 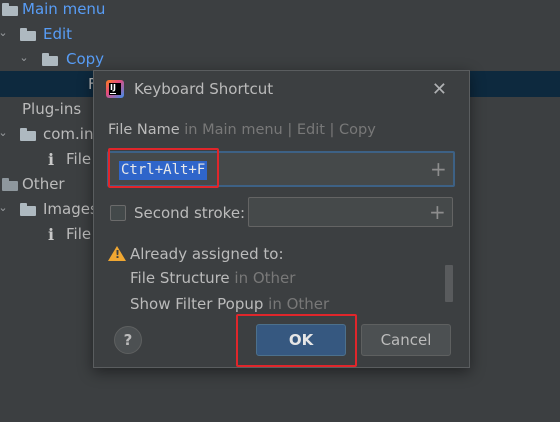 I want to click on intellij-logo-icon: IJ, so click(x=115, y=89).